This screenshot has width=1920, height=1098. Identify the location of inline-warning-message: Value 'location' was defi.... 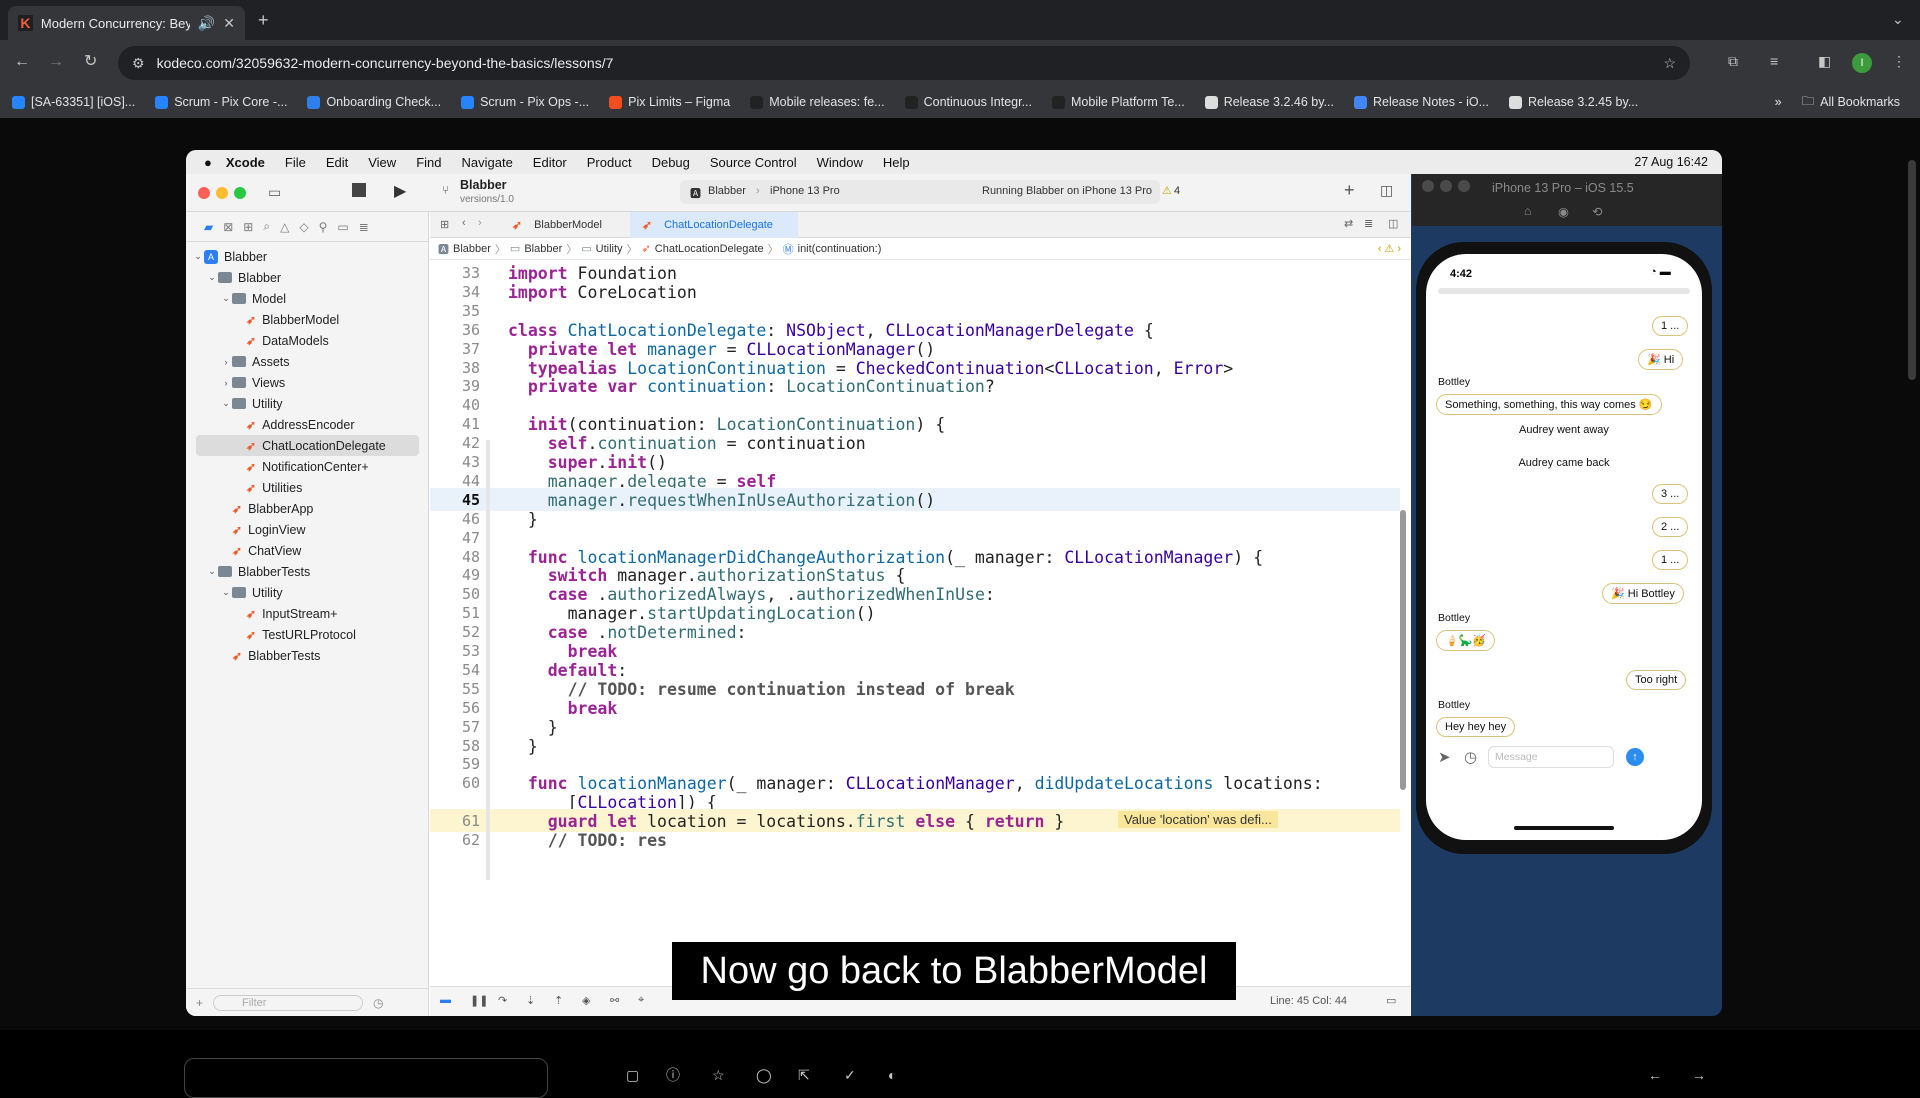
(1198, 820).